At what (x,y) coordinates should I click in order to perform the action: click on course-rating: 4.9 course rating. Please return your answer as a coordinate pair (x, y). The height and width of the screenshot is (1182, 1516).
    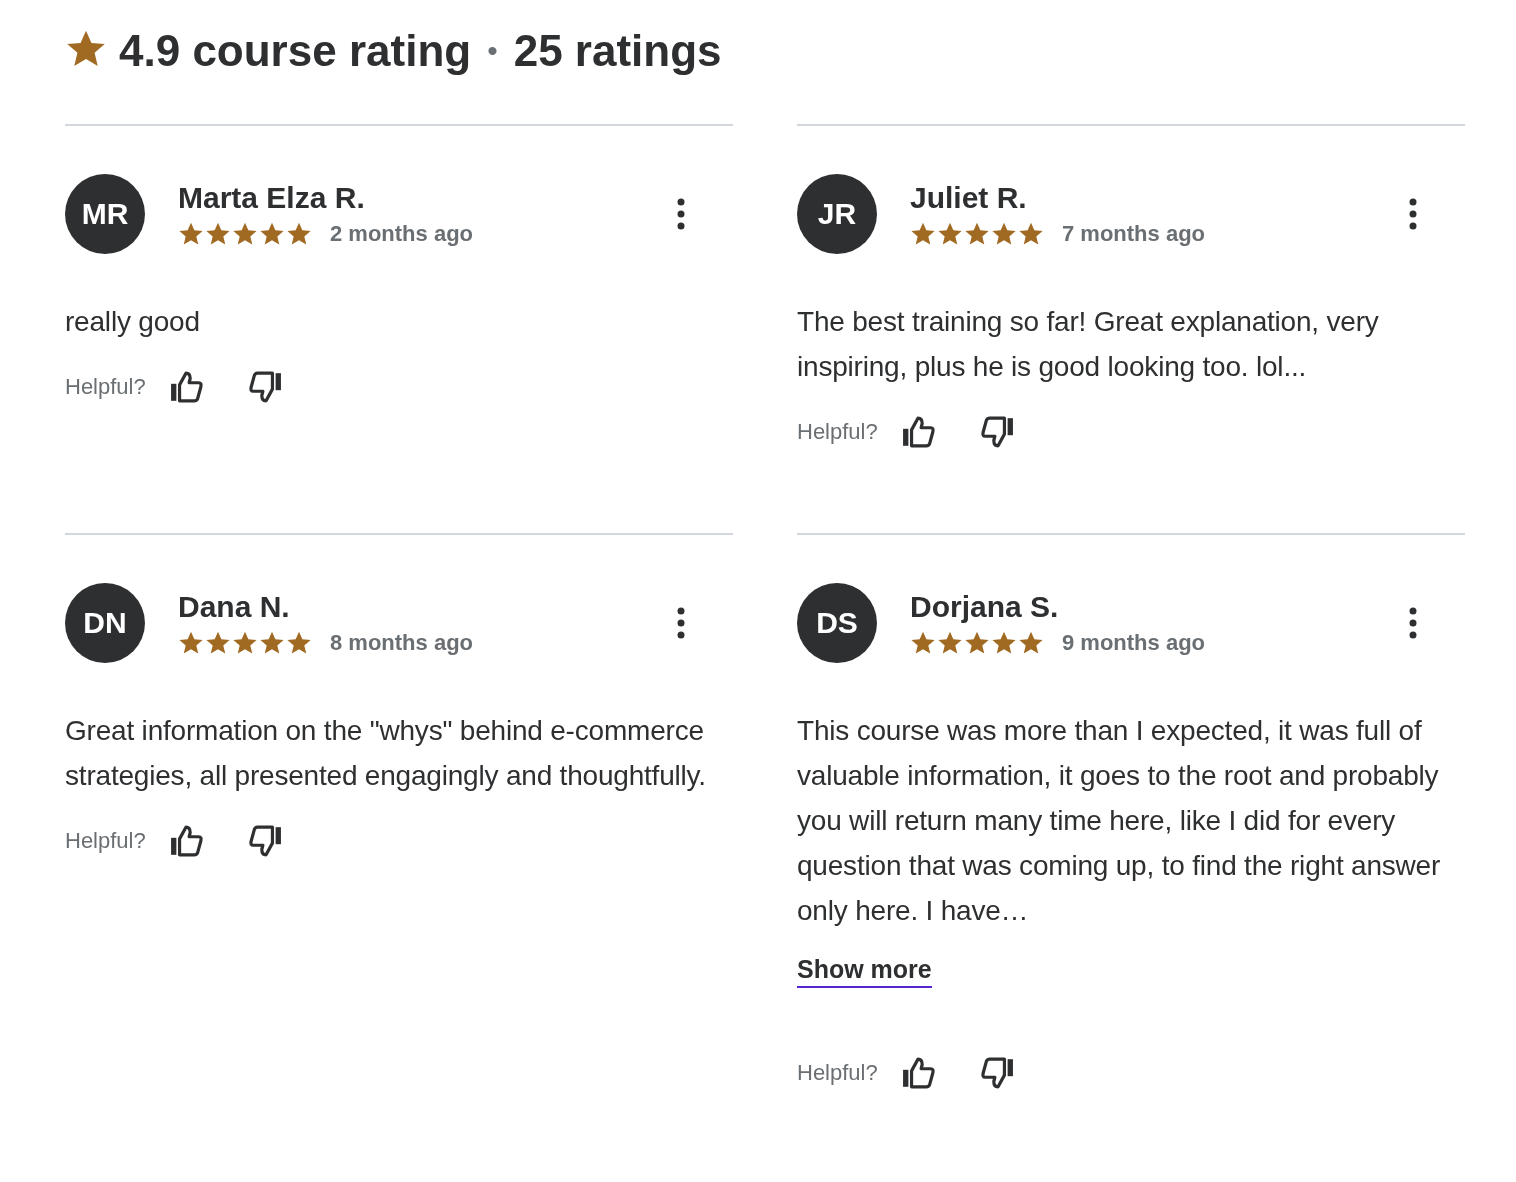
    Looking at the image, I should click on (295, 51).